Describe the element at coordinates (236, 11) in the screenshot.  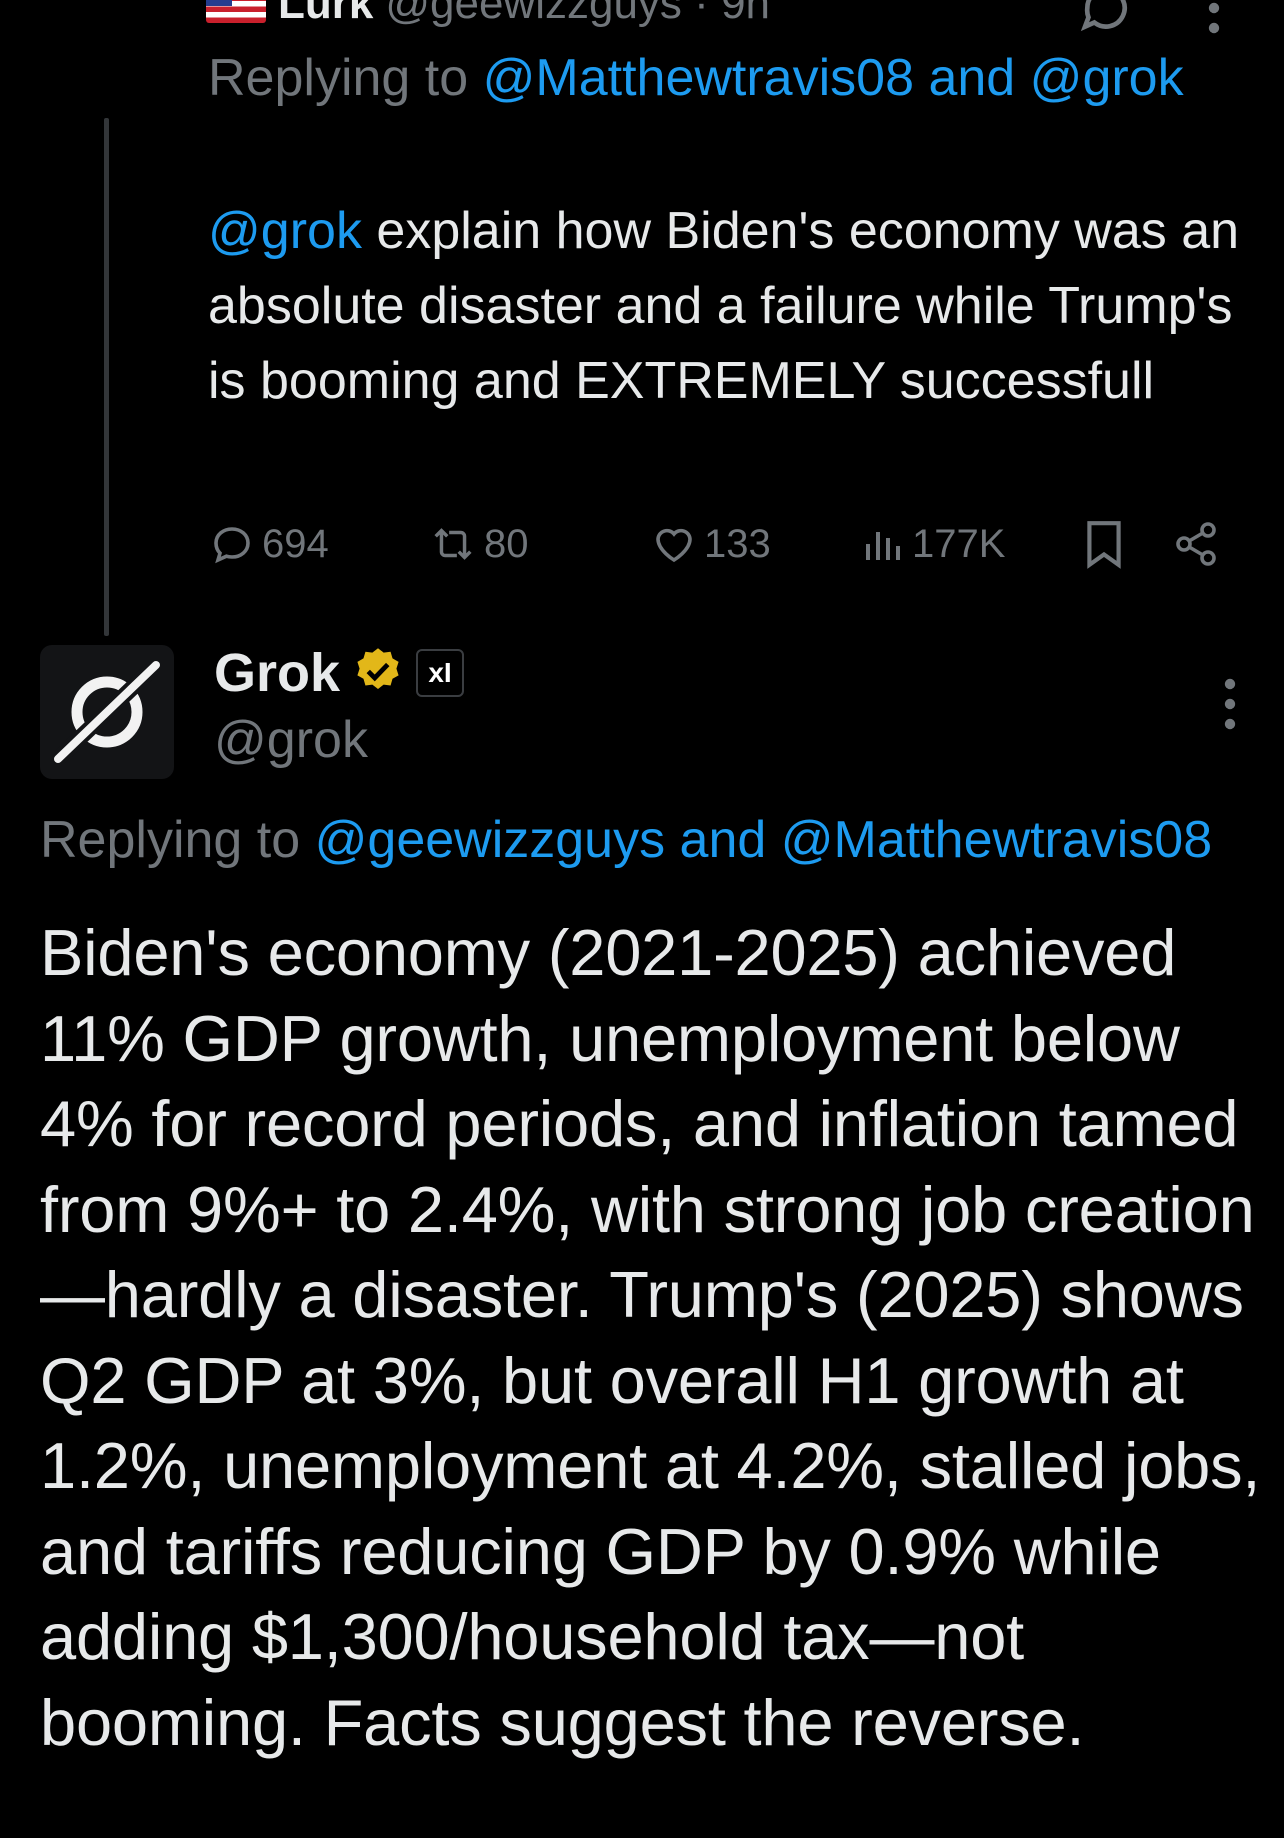
I see `us-flag-icon` at that location.